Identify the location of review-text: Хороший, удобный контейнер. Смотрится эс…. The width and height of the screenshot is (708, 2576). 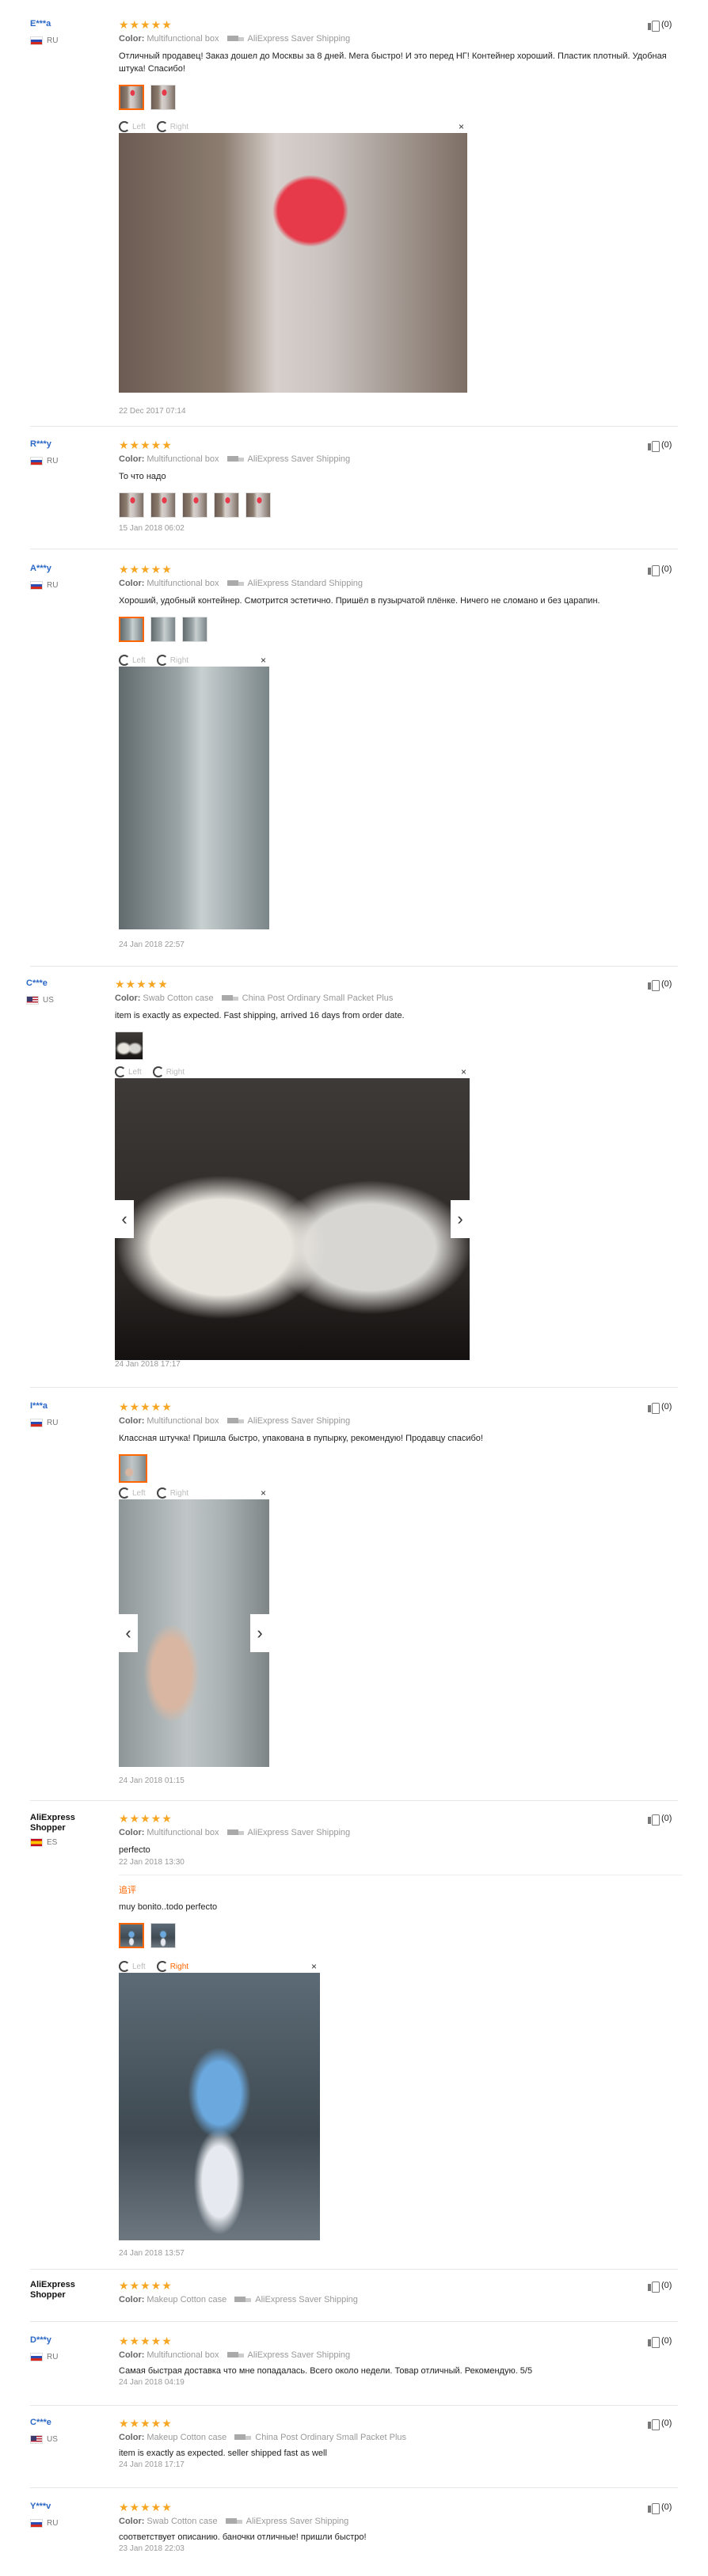
(359, 601).